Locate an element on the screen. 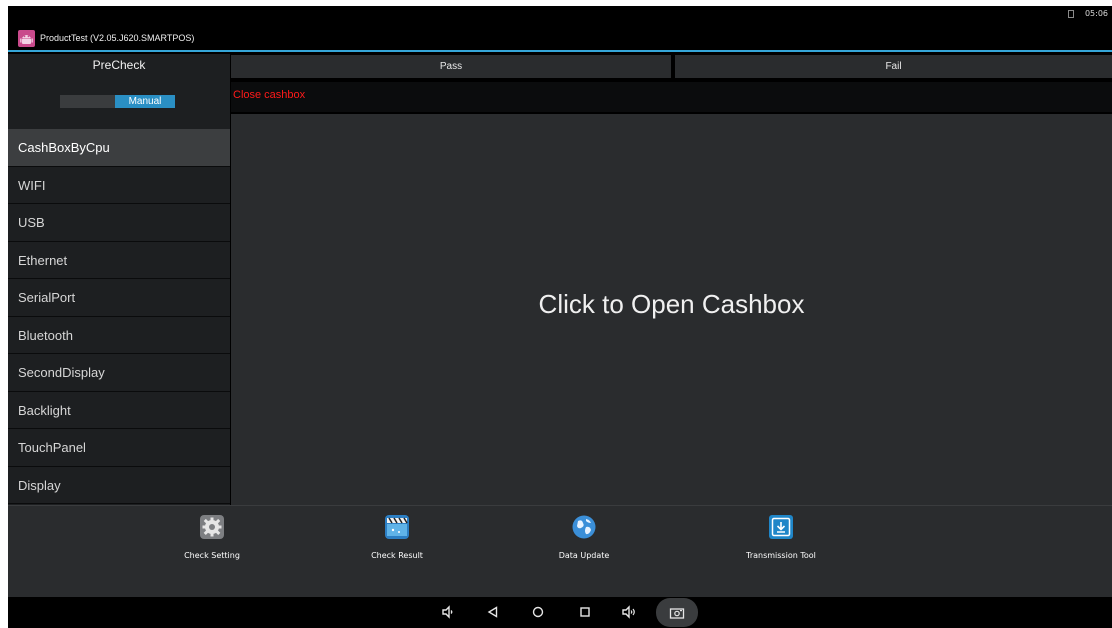 The image size is (1112, 628). pass-button: Pass is located at coordinates (451, 66).